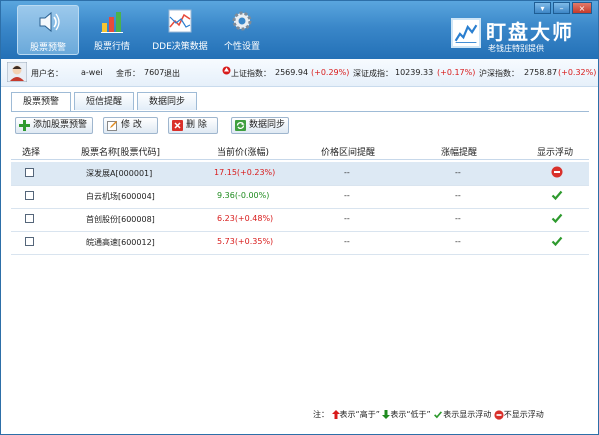 The height and width of the screenshot is (435, 599). Describe the element at coordinates (240, 125) in the screenshot. I see `sync-icon` at that location.